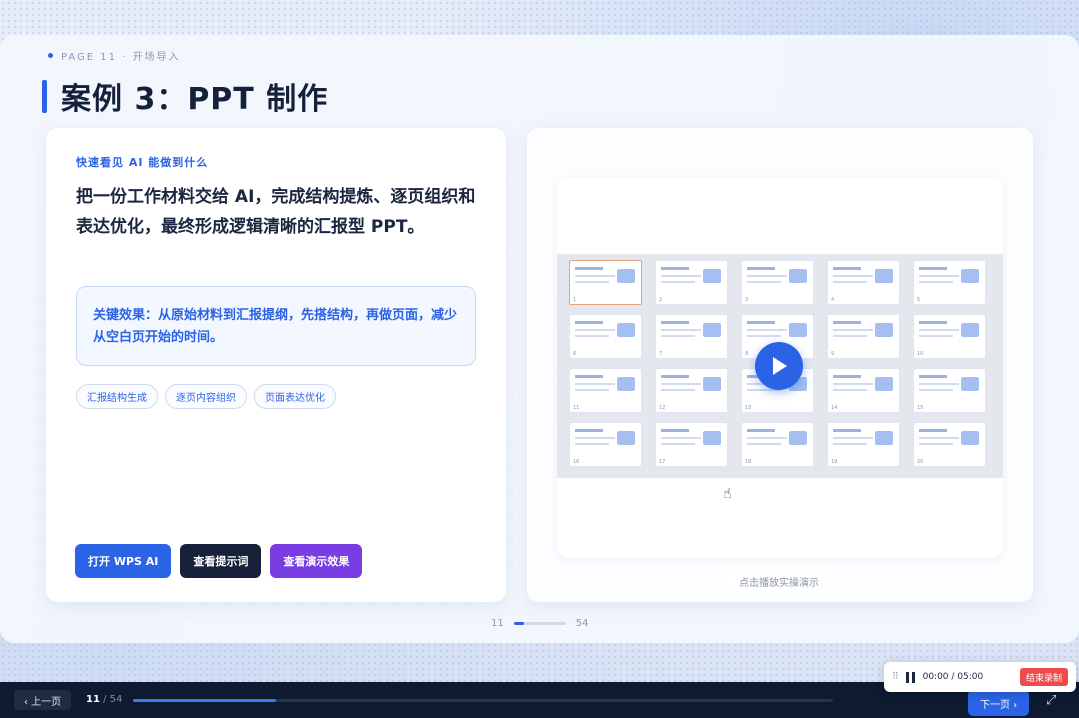 The width and height of the screenshot is (1079, 718). Describe the element at coordinates (863, 444) in the screenshot. I see `slide-thumbnail: 19` at that location.